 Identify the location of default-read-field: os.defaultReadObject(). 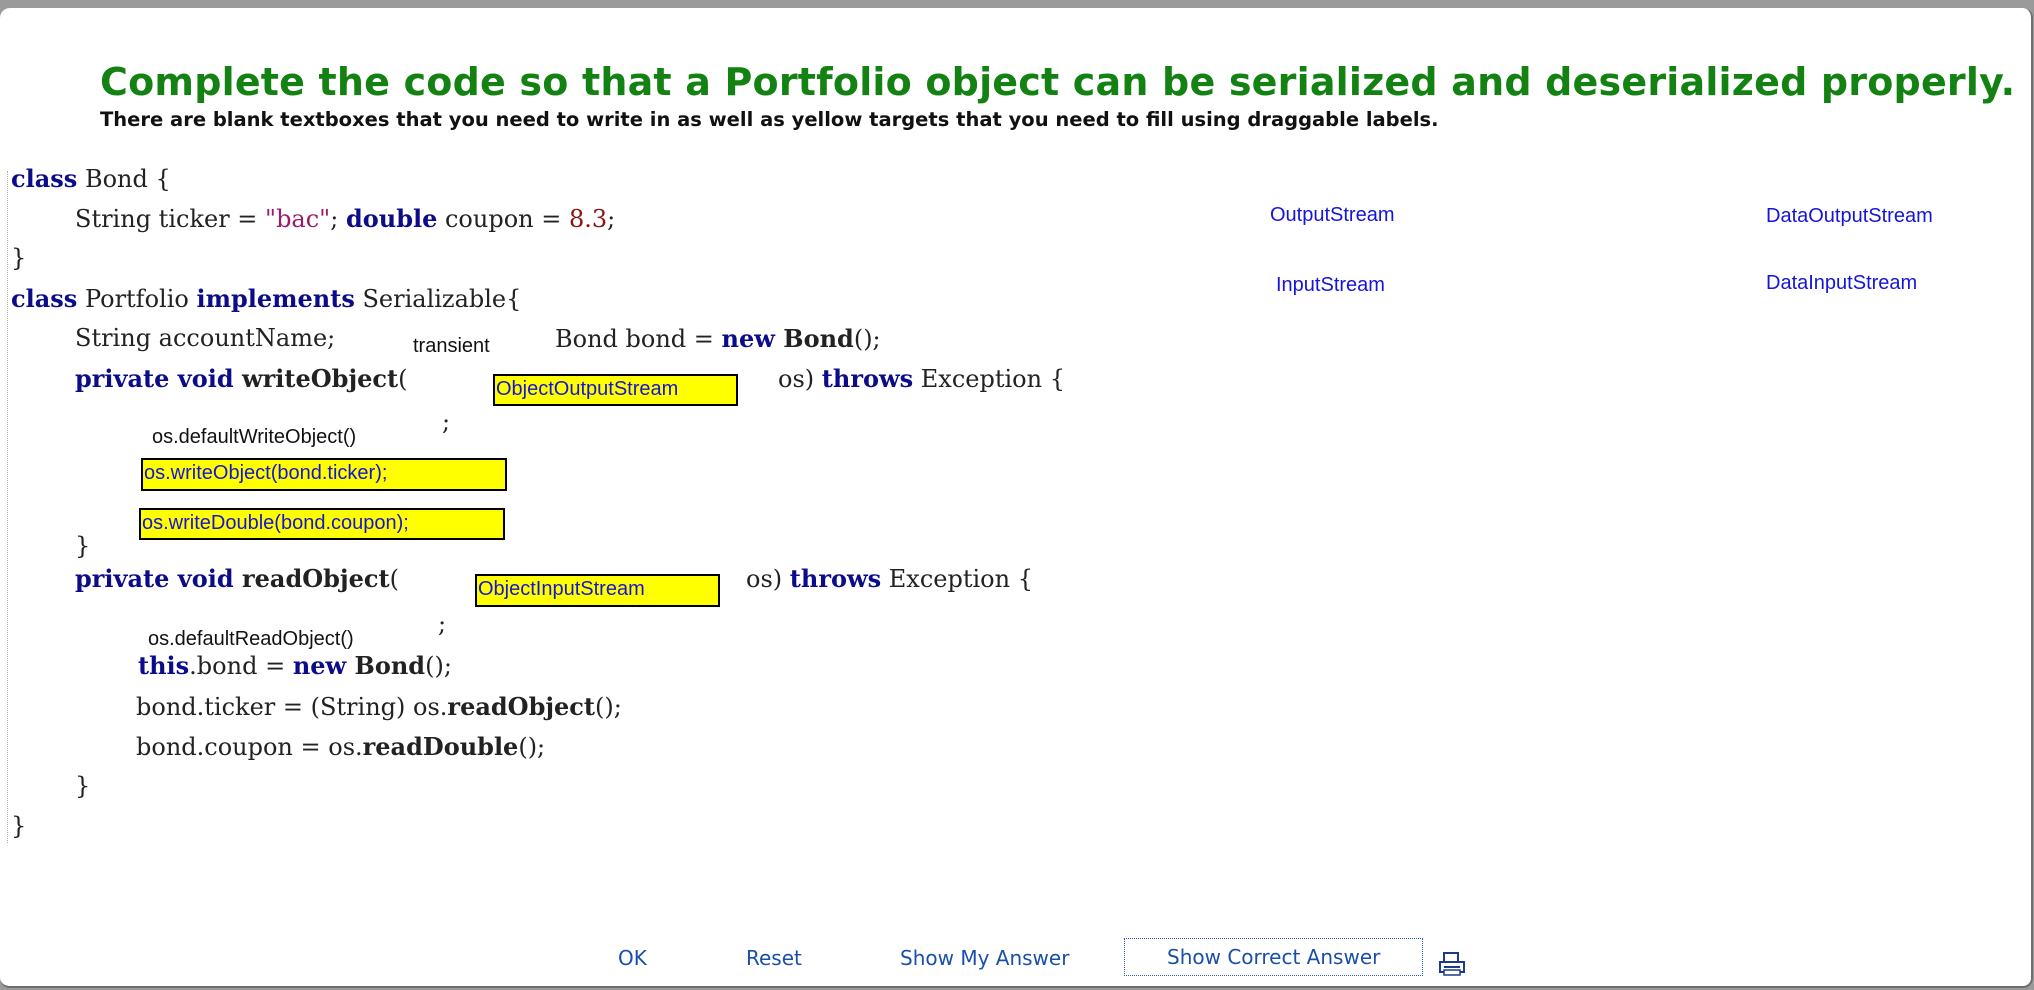
(251, 639).